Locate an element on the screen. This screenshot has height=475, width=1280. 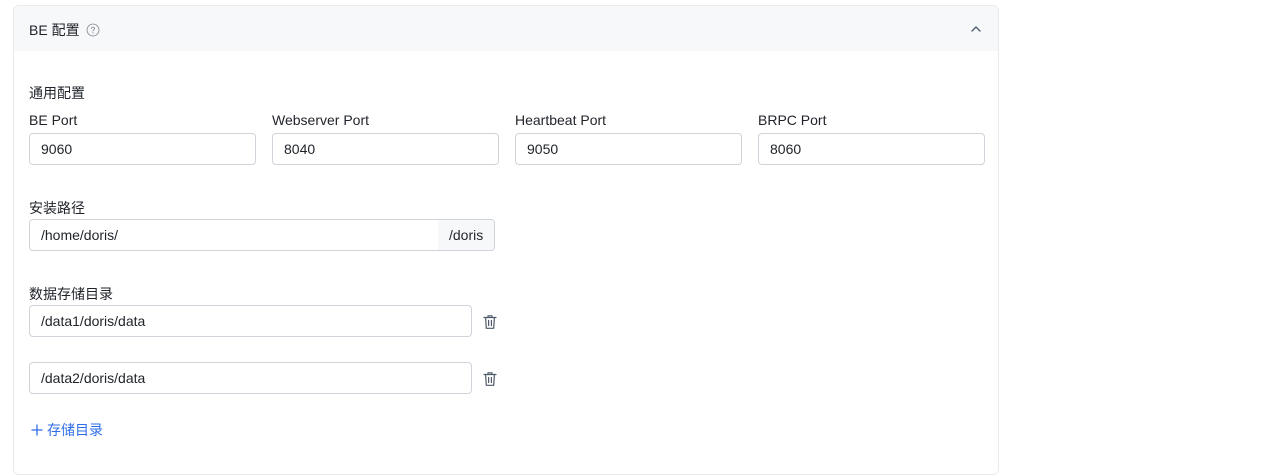
general-config-title: 通用配置 is located at coordinates (57, 93).